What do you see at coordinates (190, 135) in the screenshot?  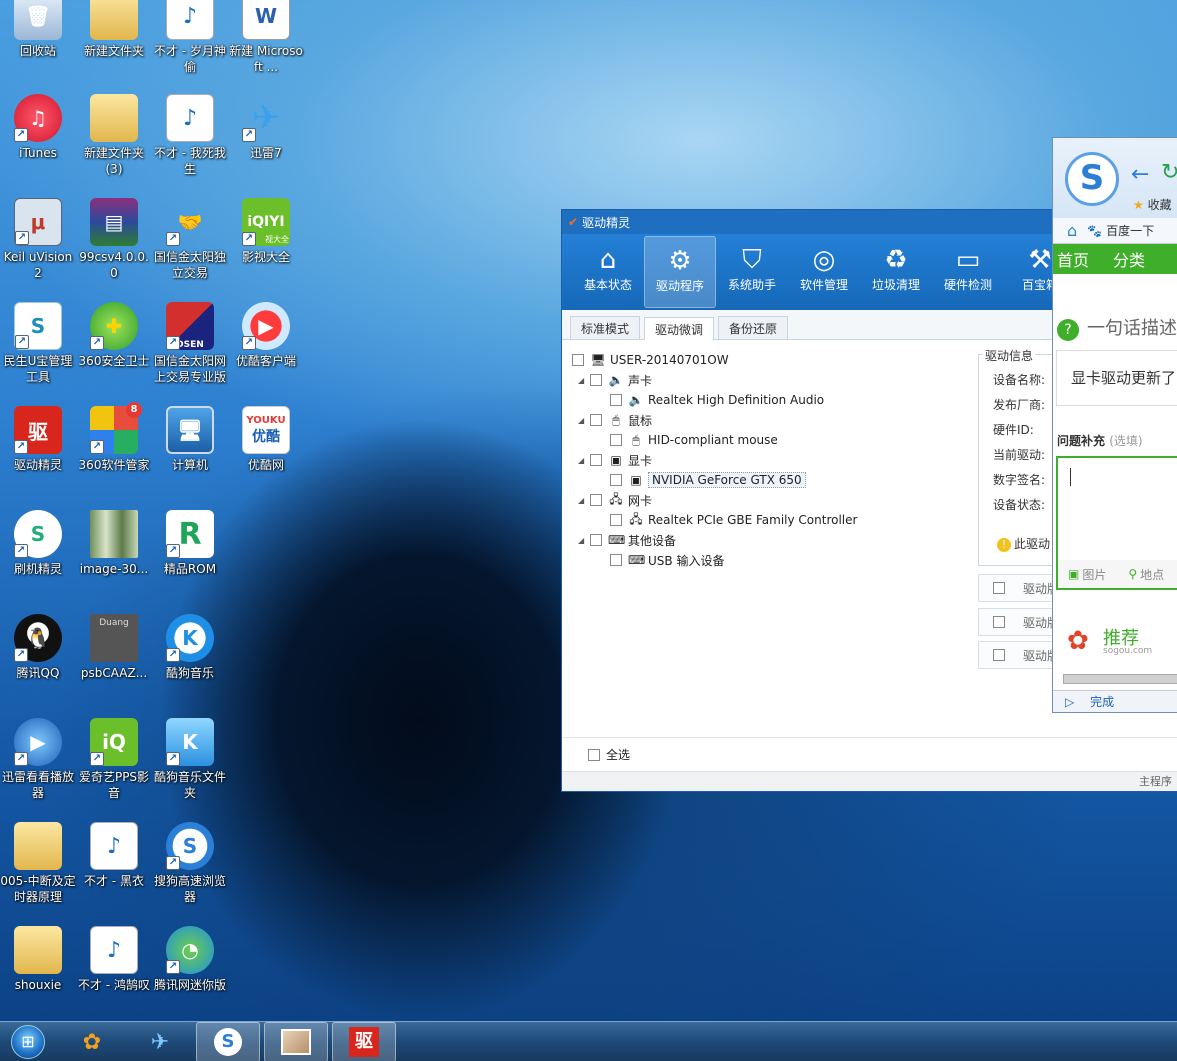 I see `desktop-icon-bucai-wosi: 不才 - 我死我生` at bounding box center [190, 135].